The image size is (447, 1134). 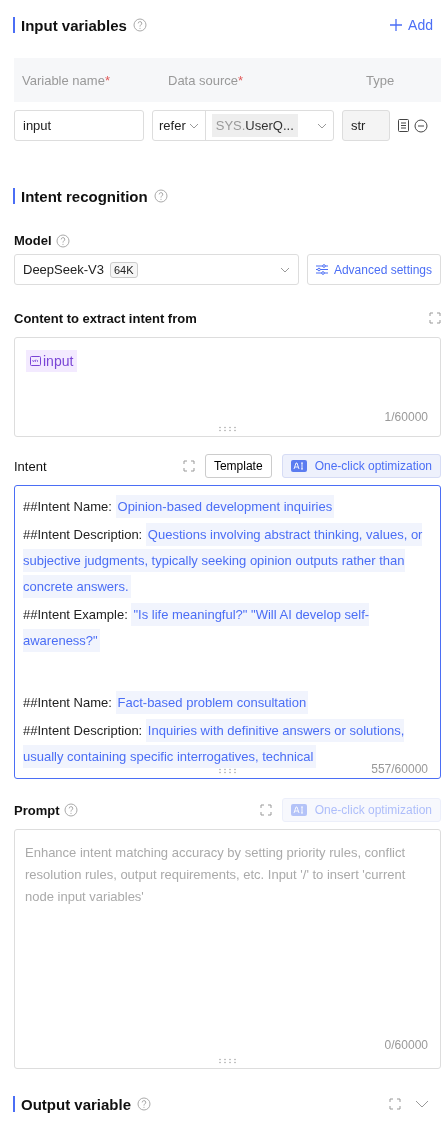 What do you see at coordinates (79, 125) in the screenshot?
I see `variable-name-field: input` at bounding box center [79, 125].